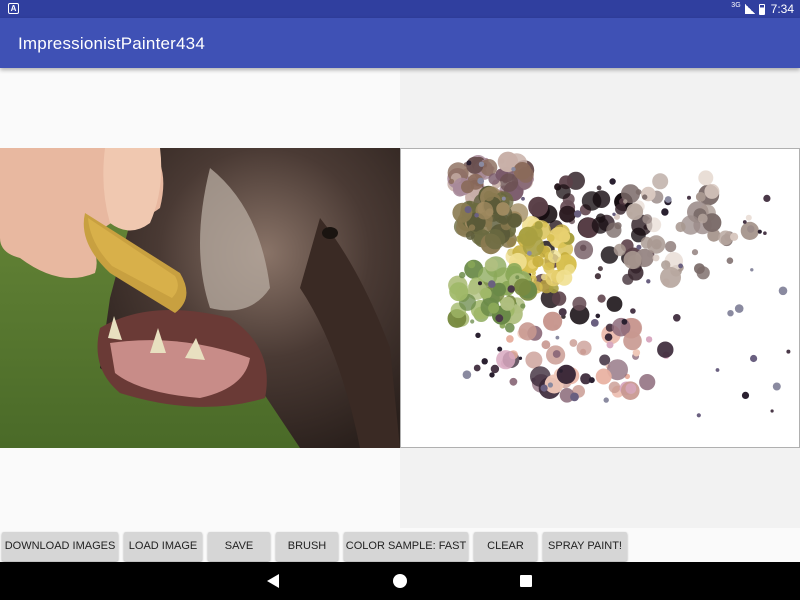 The width and height of the screenshot is (800, 600). Describe the element at coordinates (111, 43) in the screenshot. I see `app-title: ImpressionistPainter434` at that location.